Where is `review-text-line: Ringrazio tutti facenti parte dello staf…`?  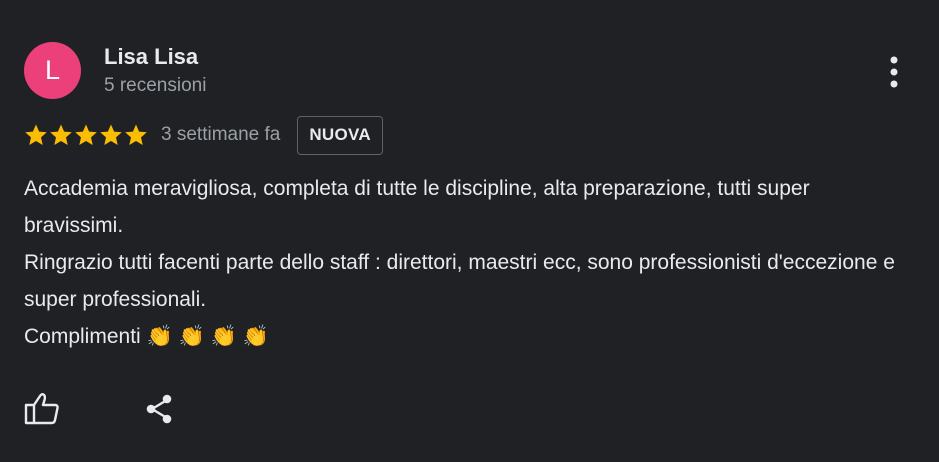
review-text-line: Ringrazio tutti facenti parte dello staf… is located at coordinates (459, 281).